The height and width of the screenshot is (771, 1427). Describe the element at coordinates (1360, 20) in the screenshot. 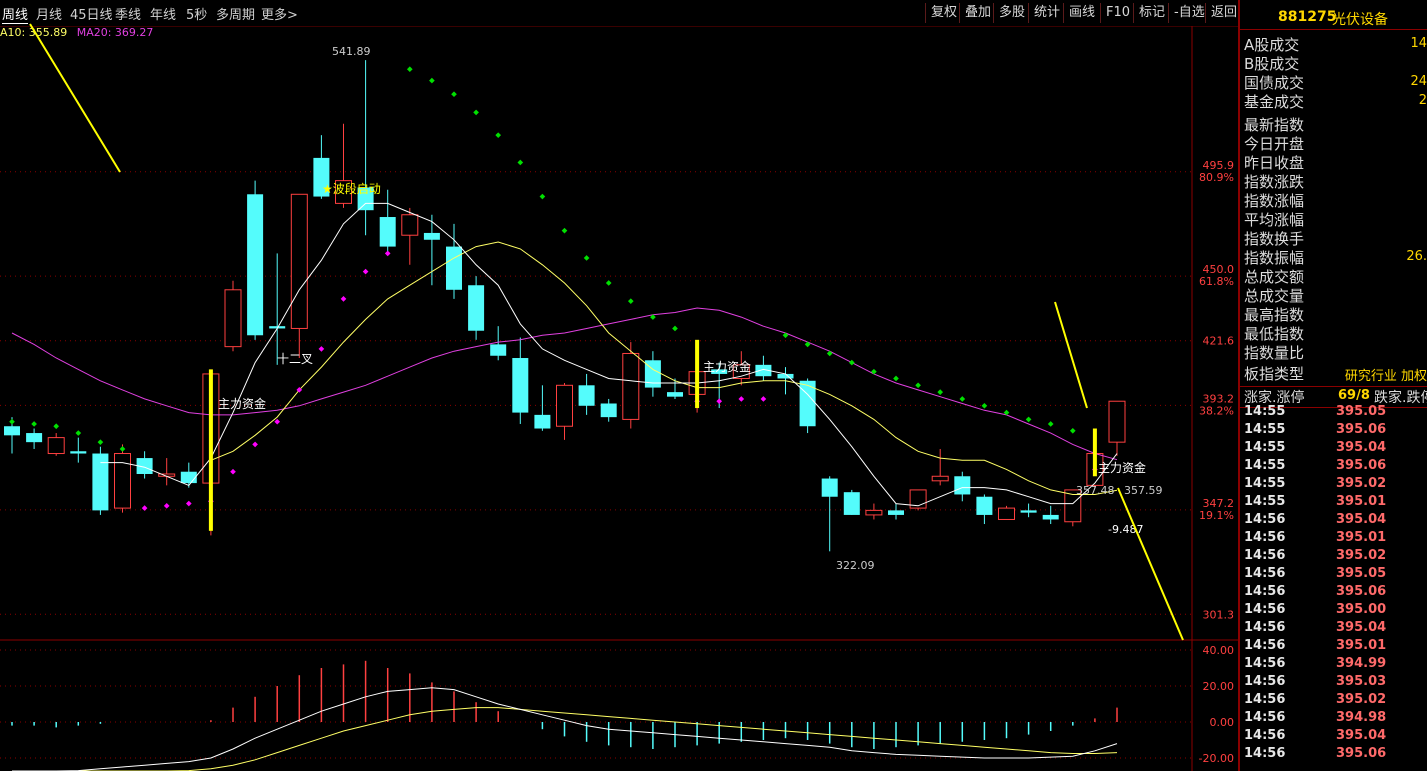

I see `index-name: 光伏设备` at that location.